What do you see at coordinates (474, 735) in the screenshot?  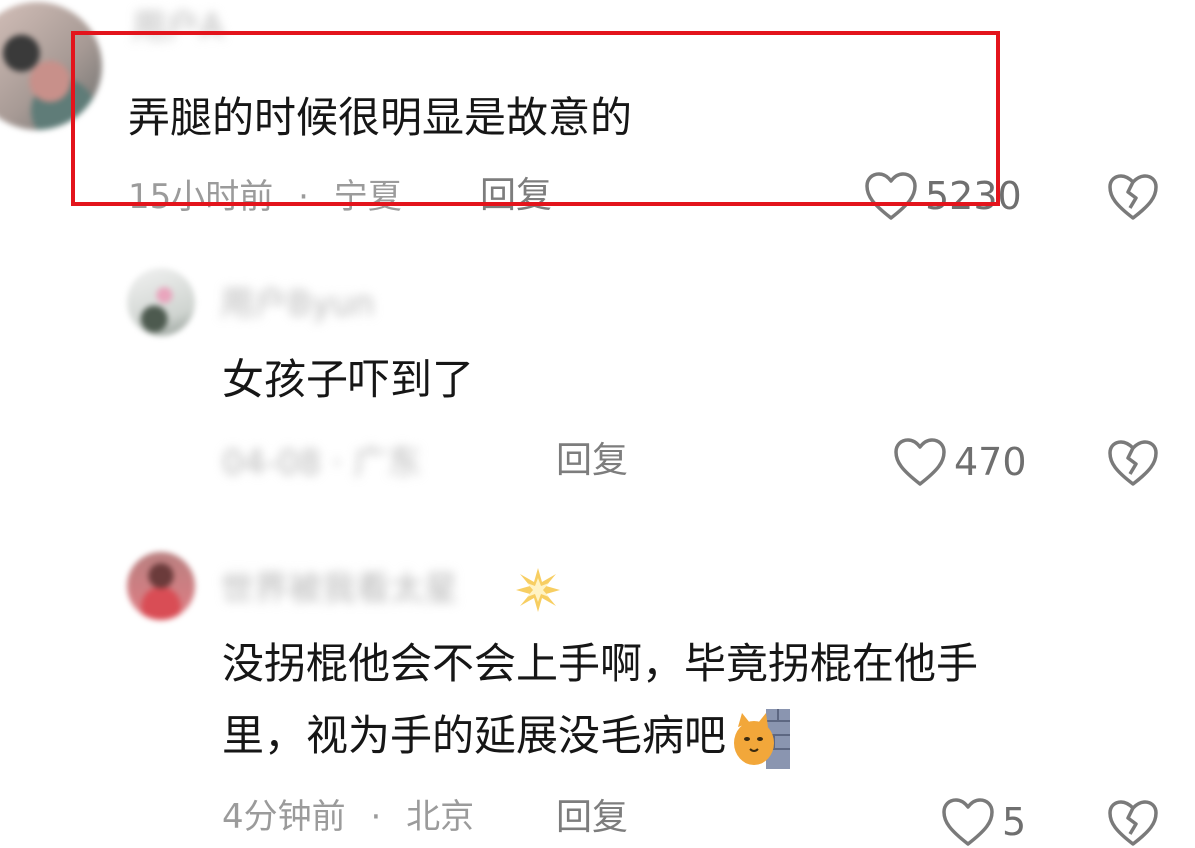 I see `comment-text-line-2-content: 里，视为手的延展没毛病吧` at bounding box center [474, 735].